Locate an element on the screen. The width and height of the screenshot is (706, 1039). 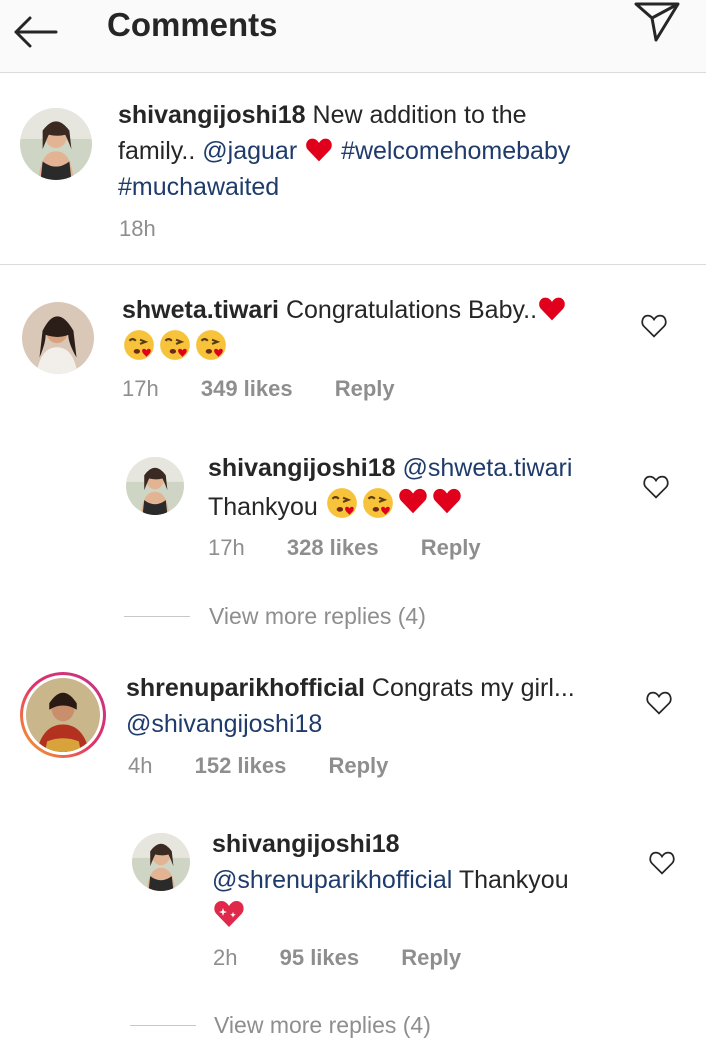
reply-meta: 2h 95 likes Reply is located at coordinates (355, 958).